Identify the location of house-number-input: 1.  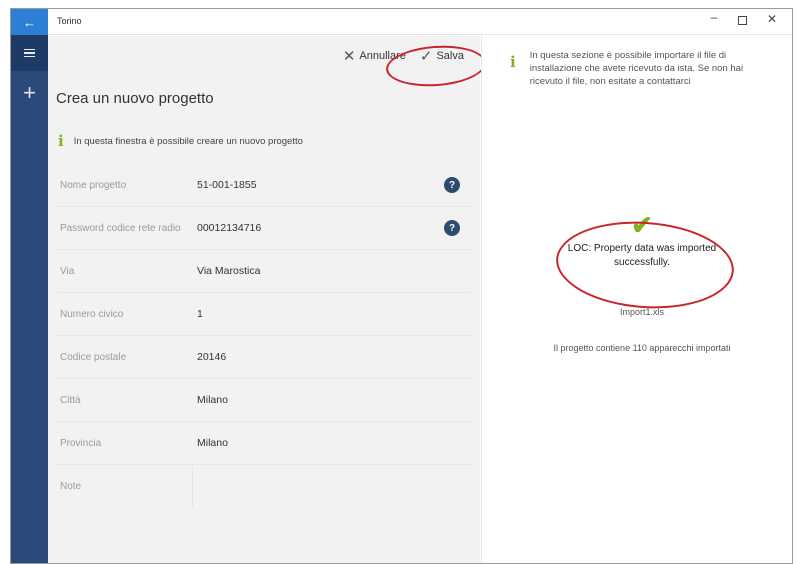
(331, 314).